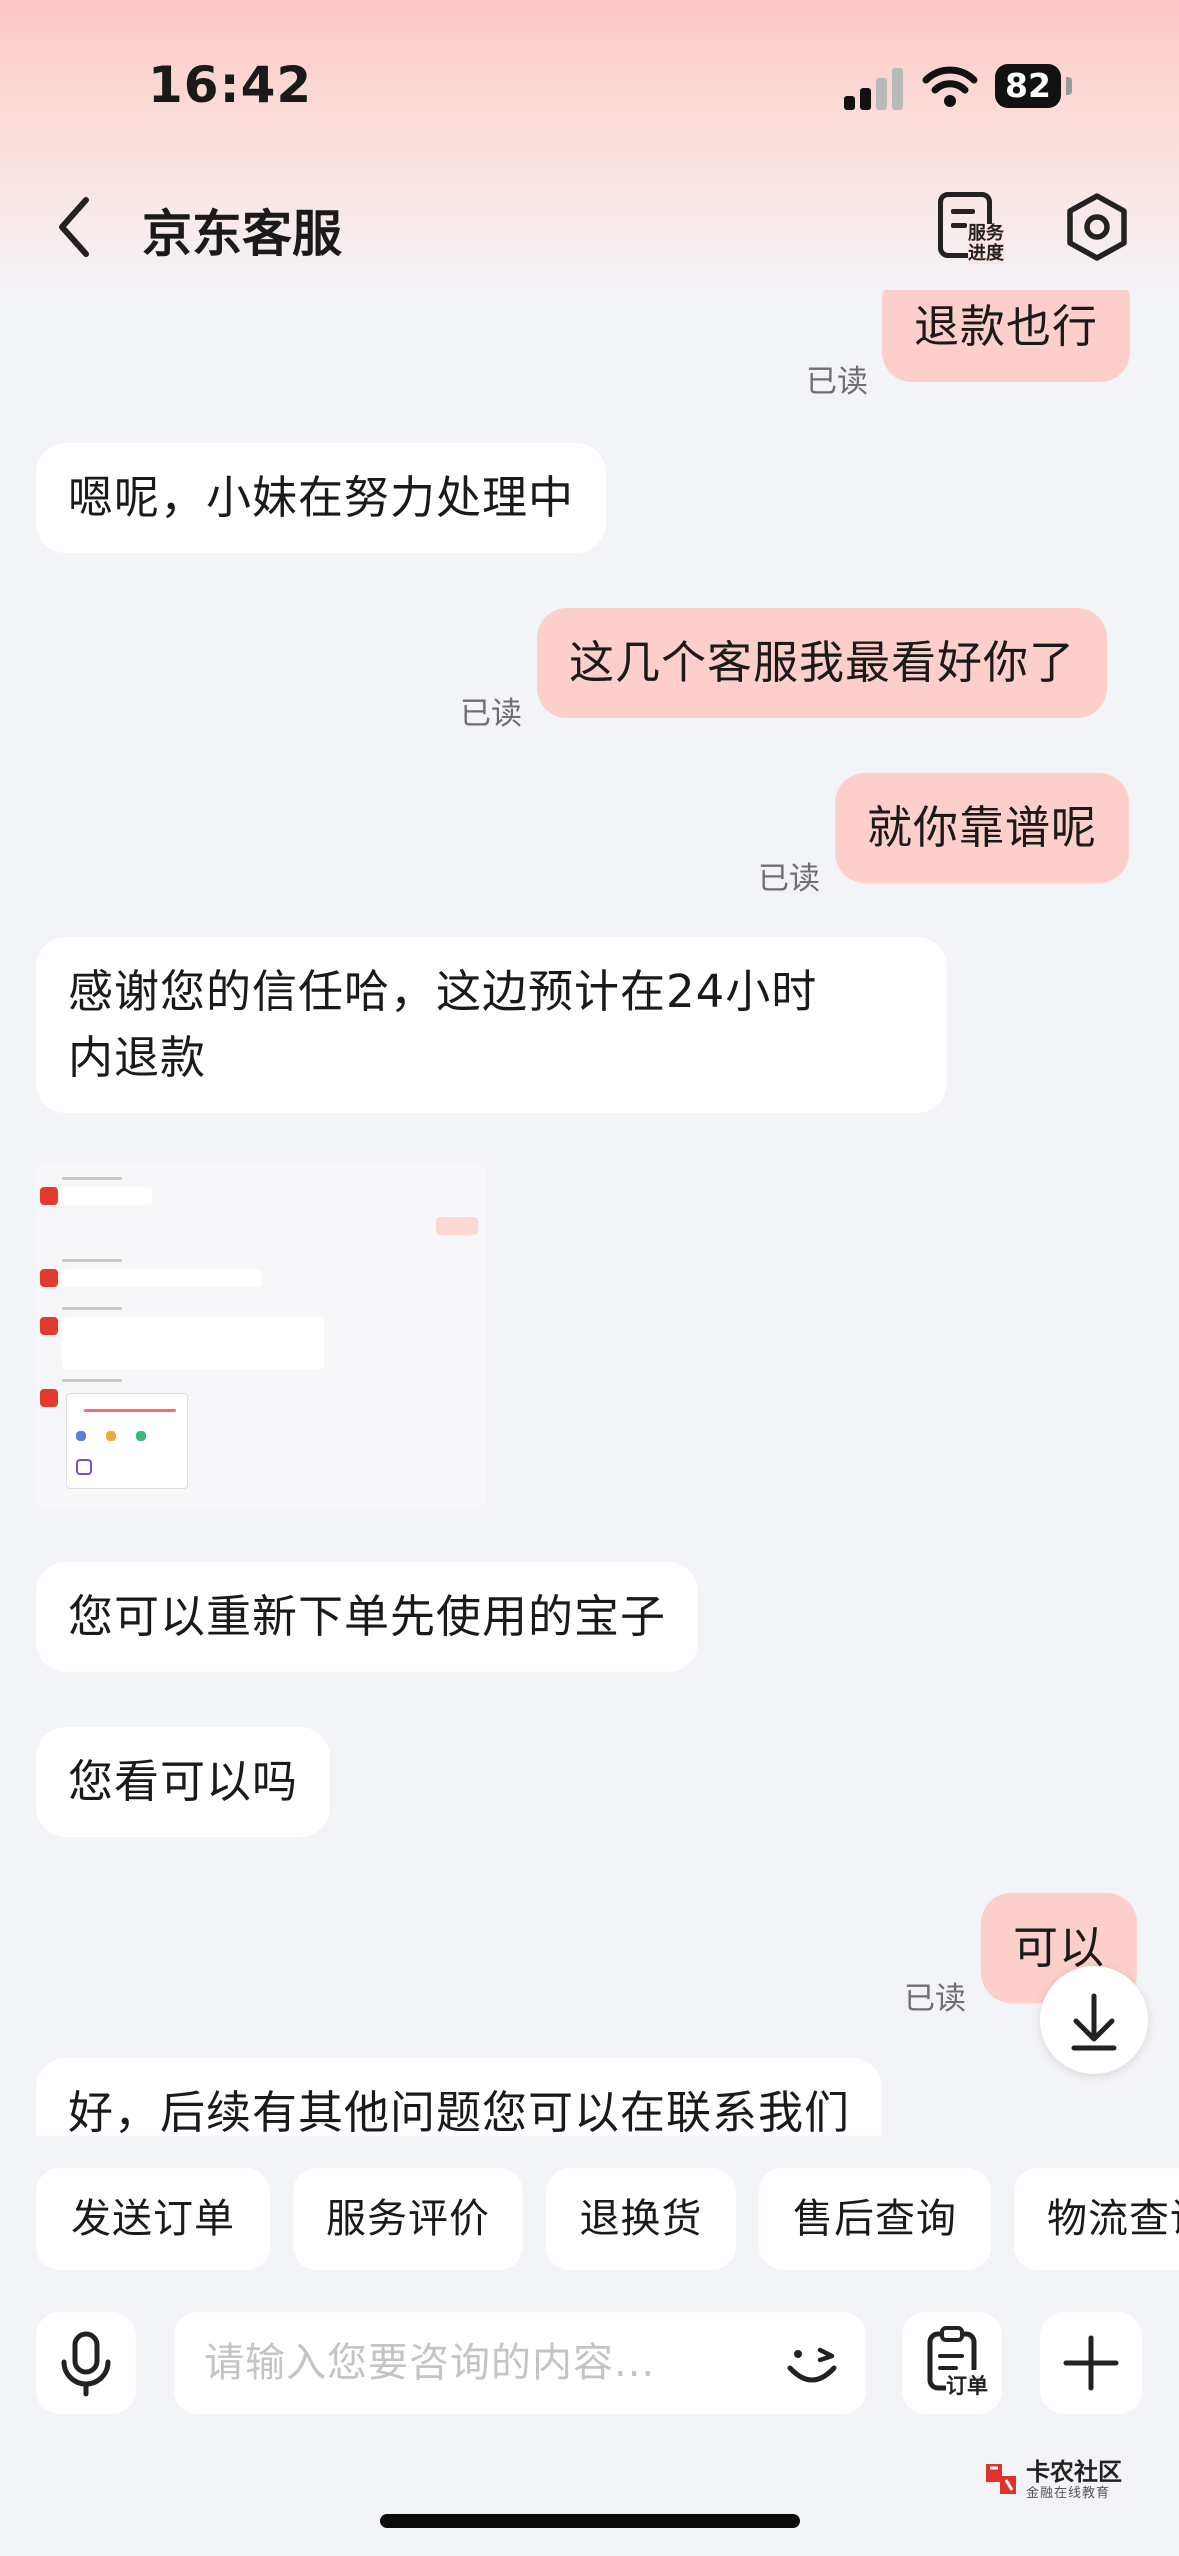 The height and width of the screenshot is (2556, 1179). Describe the element at coordinates (1097, 228) in the screenshot. I see `settings-hexagon-icon` at that location.